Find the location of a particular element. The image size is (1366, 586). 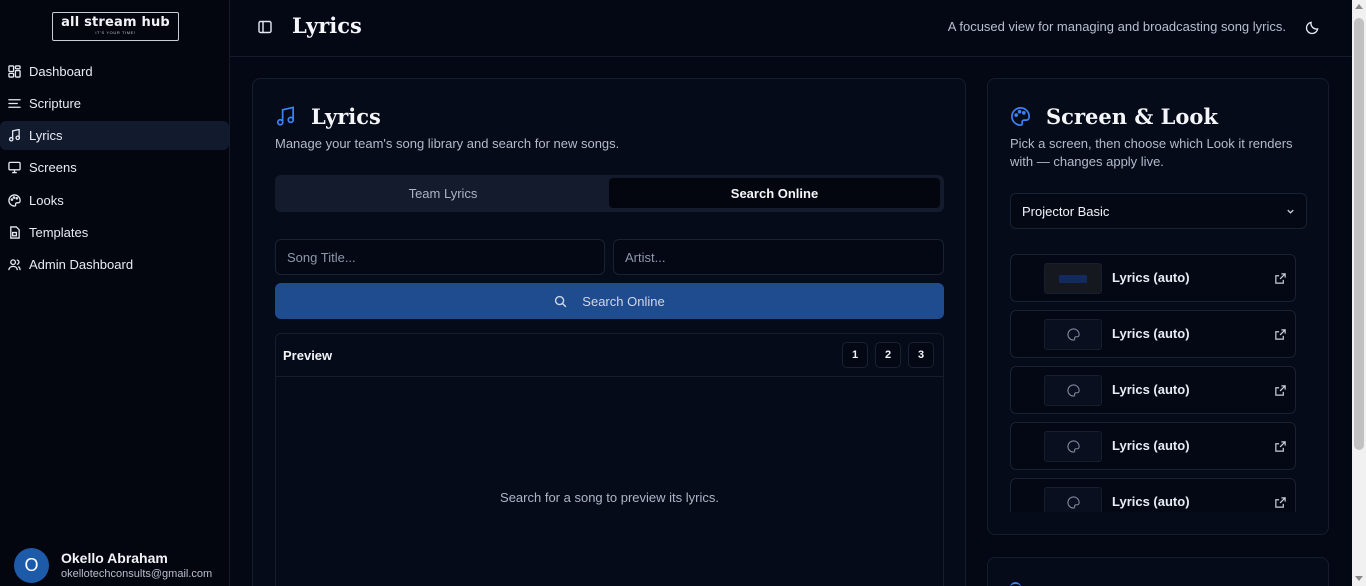

search-online-button: Search Online is located at coordinates (609, 301).